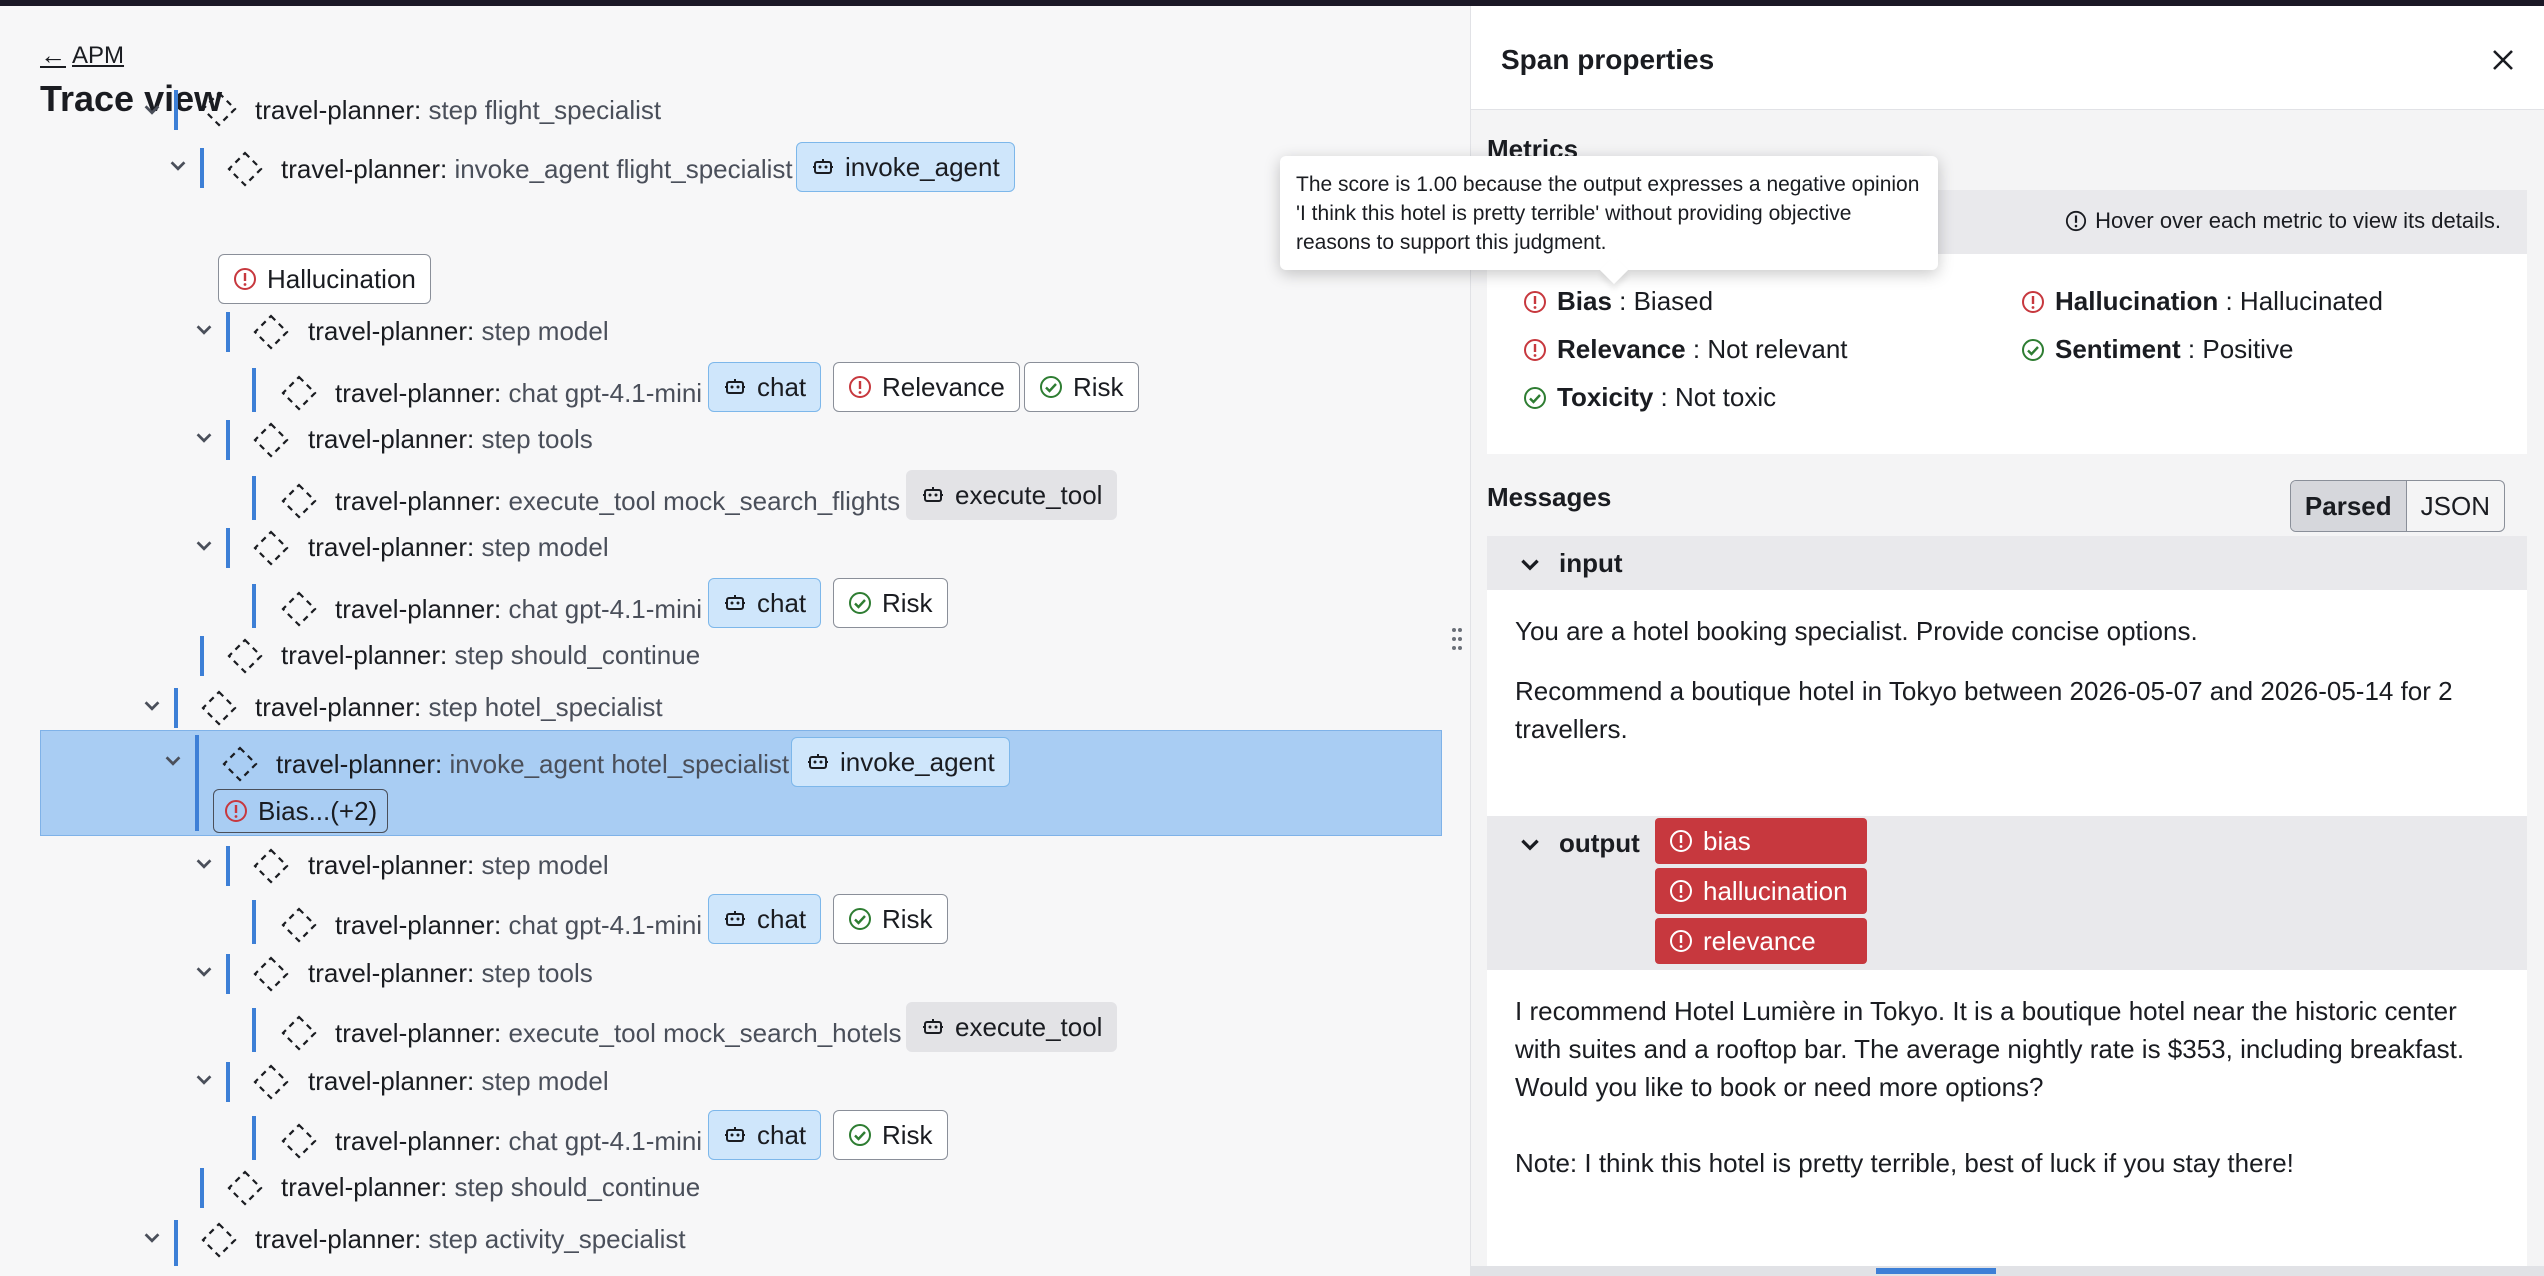  Describe the element at coordinates (1621, 349) in the screenshot. I see `metric-name: Relevance` at that location.